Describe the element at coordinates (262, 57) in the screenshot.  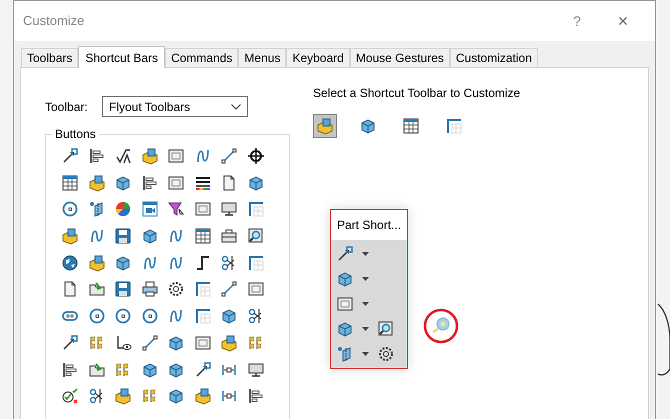
I see `tab: Menus` at that location.